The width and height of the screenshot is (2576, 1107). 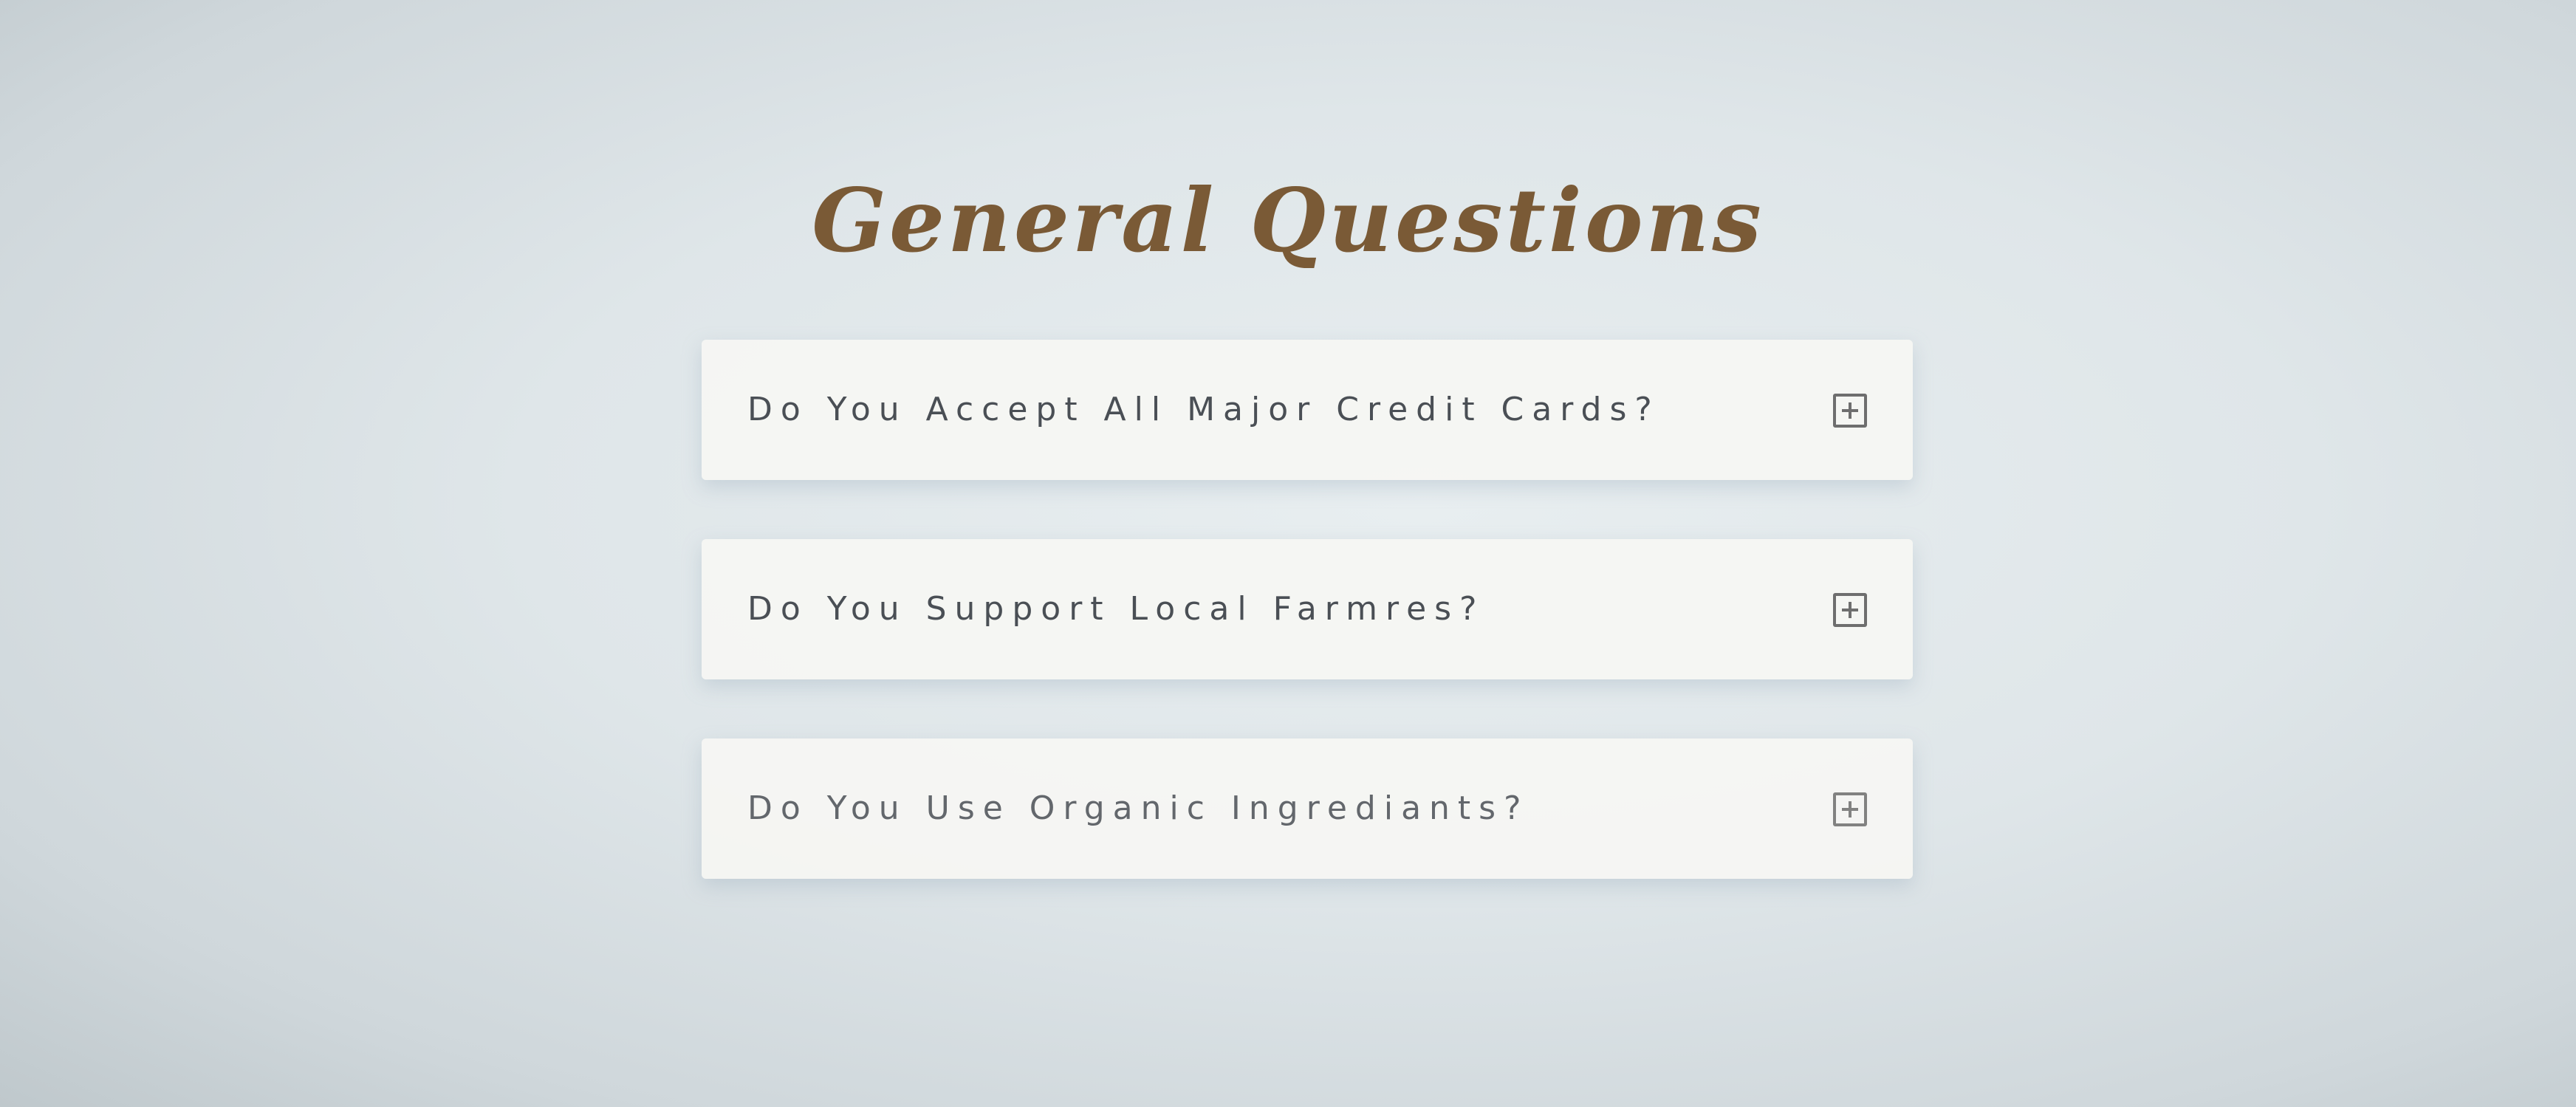 I want to click on faq-item-local-farmers: Do You Support Local Farmres?, so click(x=1307, y=609).